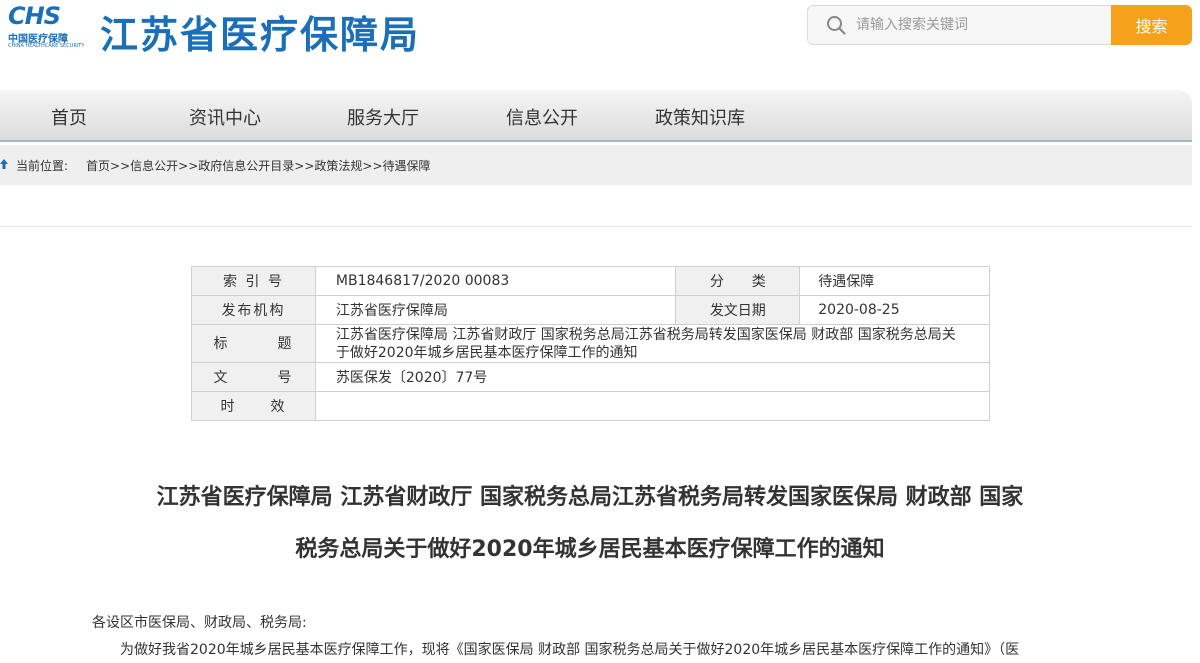 The height and width of the screenshot is (663, 1200). I want to click on logo-en-text: CHINA HEALTHCARE SECURITY, so click(46, 46).